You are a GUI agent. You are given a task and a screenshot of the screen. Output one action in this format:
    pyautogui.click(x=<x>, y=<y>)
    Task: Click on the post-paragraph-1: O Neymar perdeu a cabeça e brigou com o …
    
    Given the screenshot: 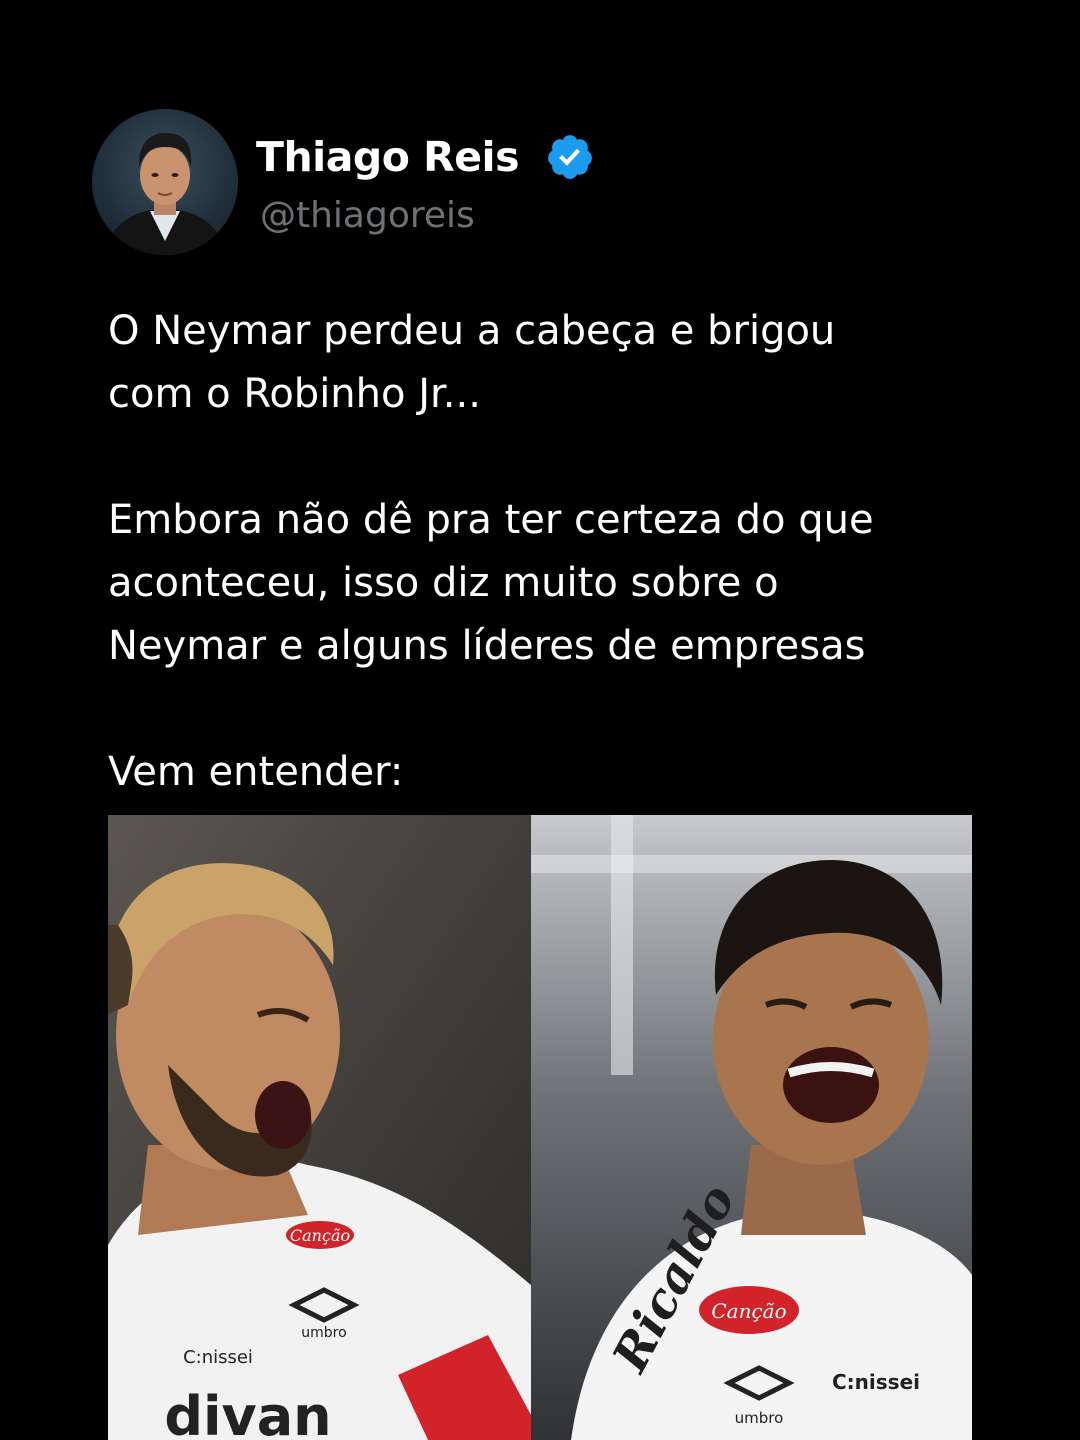 What is the action you would take?
    pyautogui.click(x=472, y=362)
    